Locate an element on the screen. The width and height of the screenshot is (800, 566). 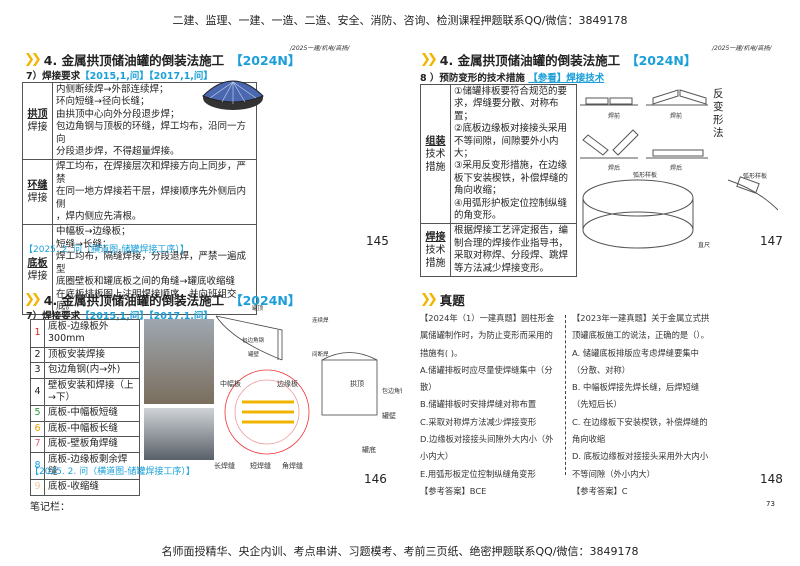
step-text: 包边角钢(内→外) is located at coordinates (92, 370).